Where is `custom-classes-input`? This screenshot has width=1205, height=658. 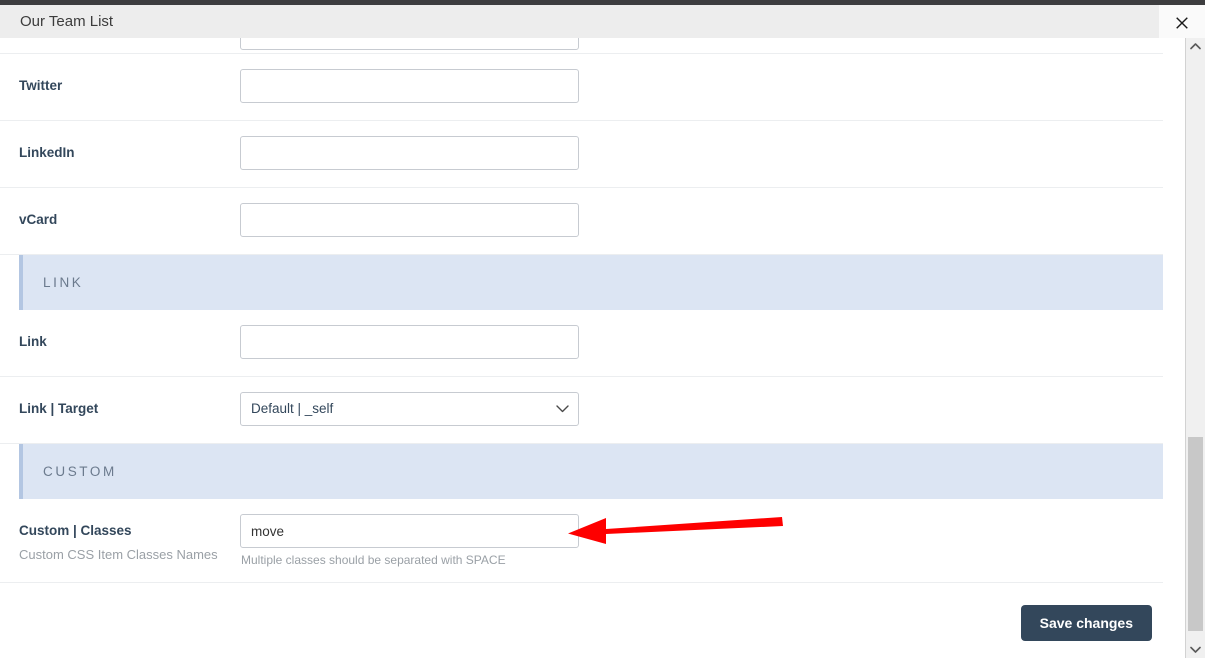 custom-classes-input is located at coordinates (409, 531).